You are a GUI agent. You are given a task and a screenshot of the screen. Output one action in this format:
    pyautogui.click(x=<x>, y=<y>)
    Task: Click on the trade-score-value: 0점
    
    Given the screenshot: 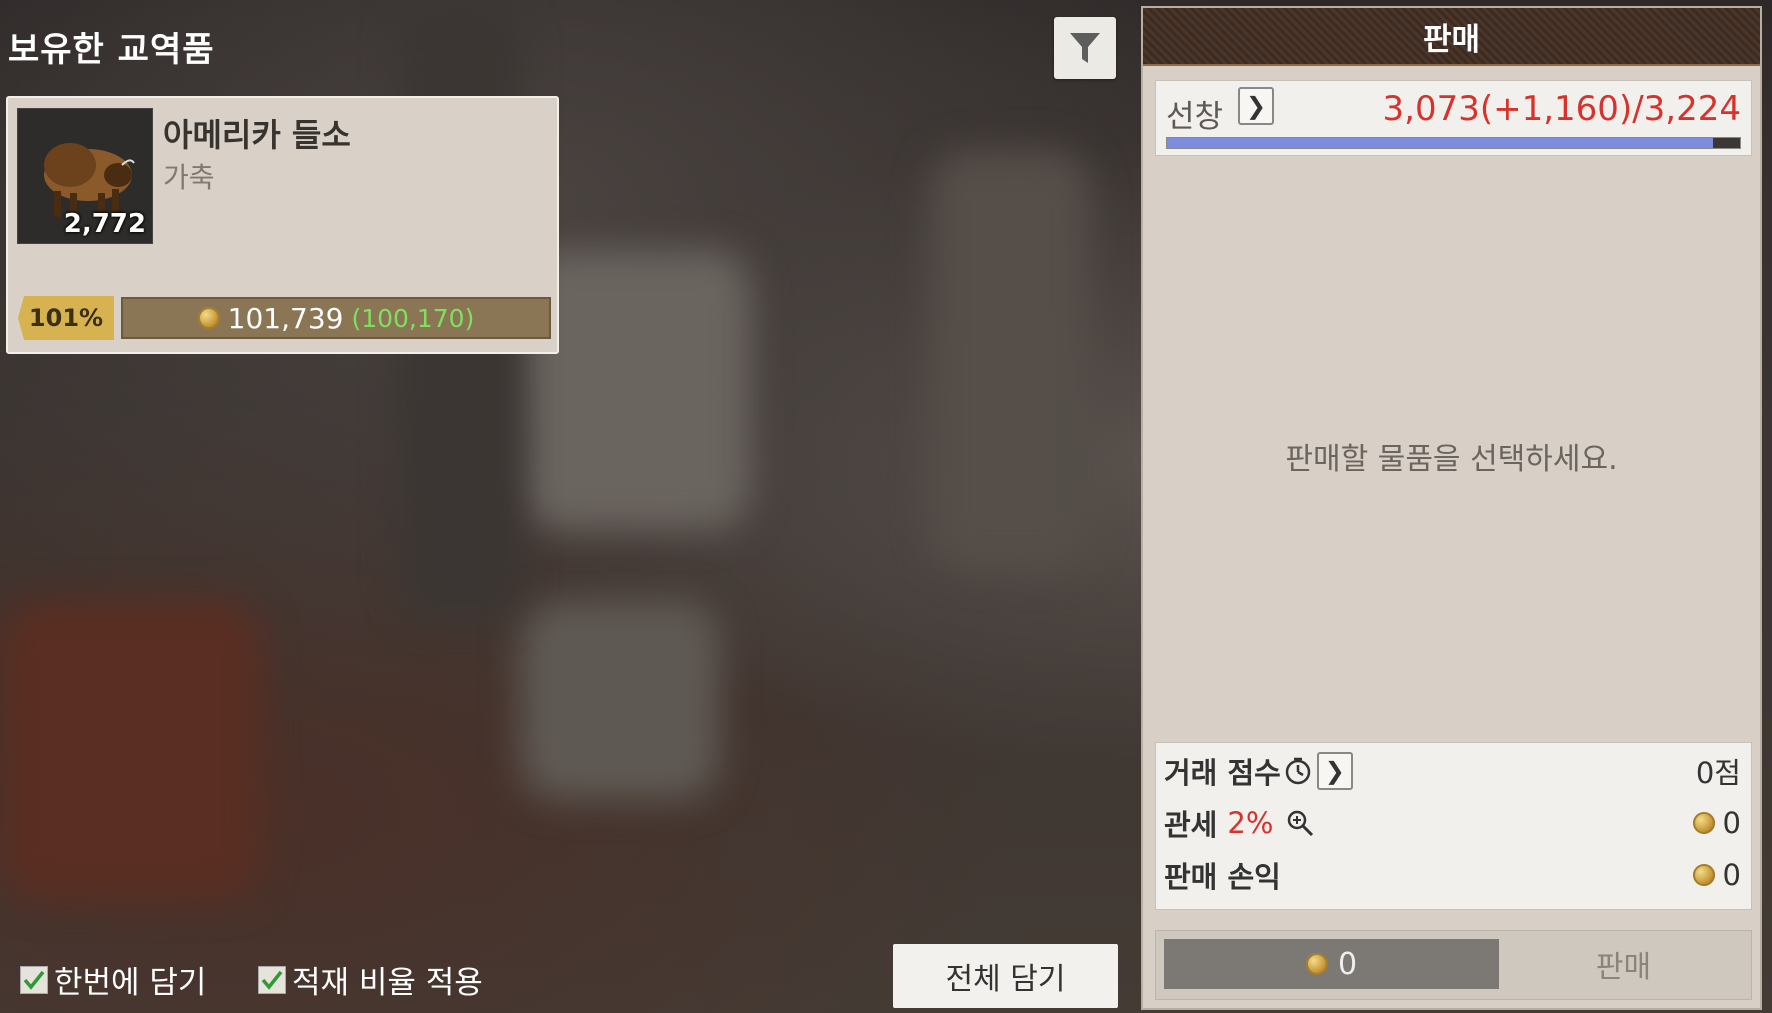 What is the action you would take?
    pyautogui.click(x=1718, y=773)
    